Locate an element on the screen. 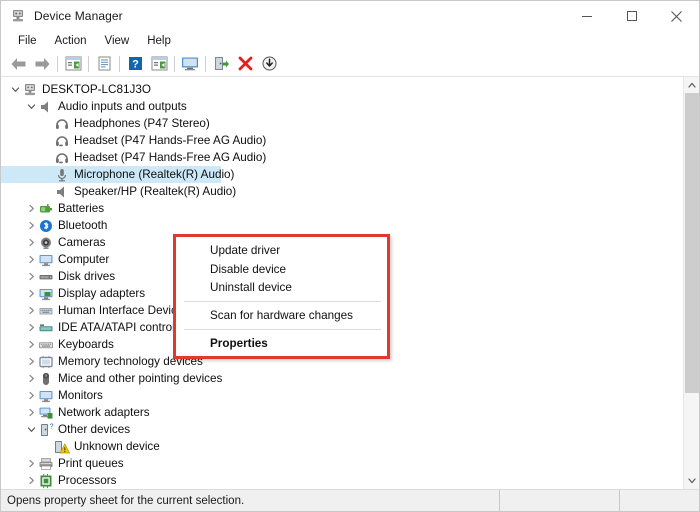  tree-row: Headphones (P47 Stereo) is located at coordinates (342, 123).